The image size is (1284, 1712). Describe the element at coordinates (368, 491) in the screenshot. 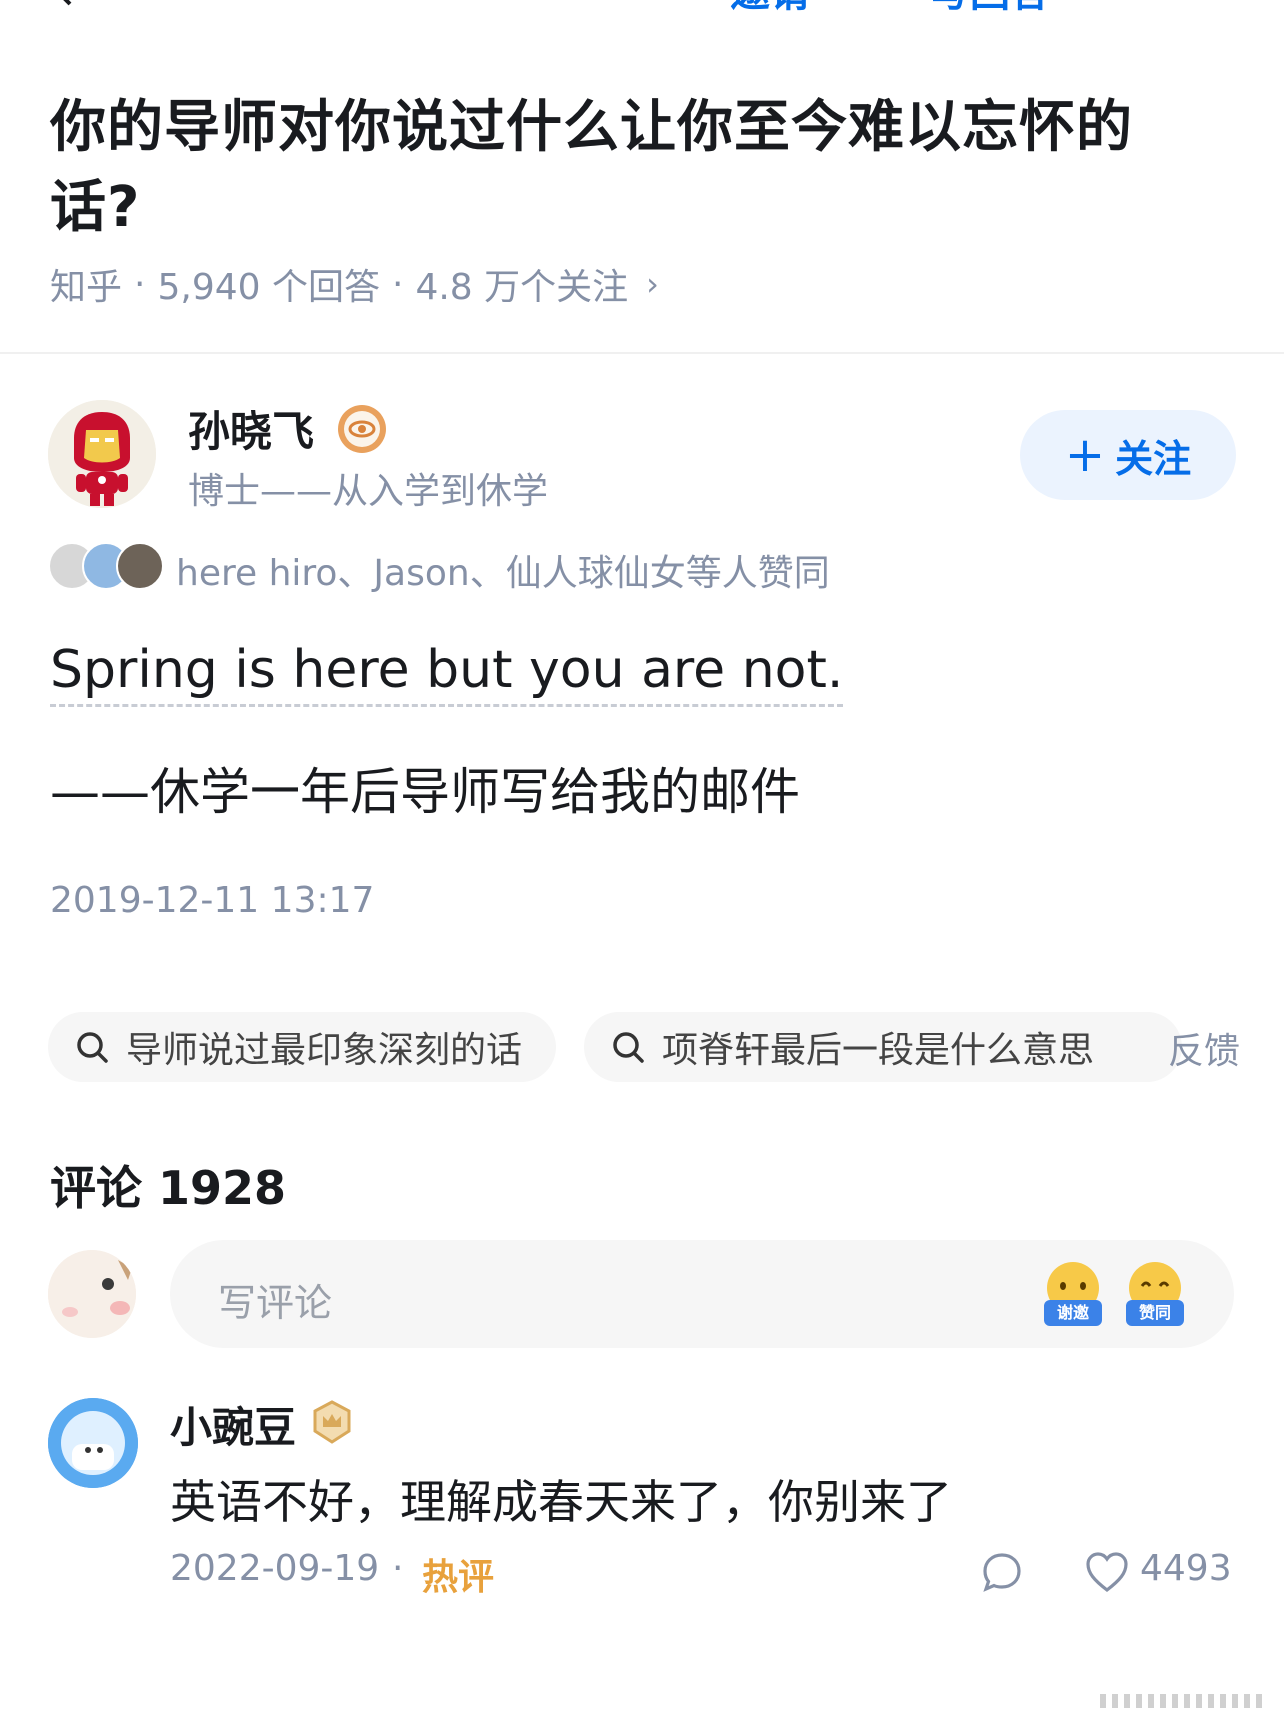

I see `author-description: 博士——从入学到休学` at that location.